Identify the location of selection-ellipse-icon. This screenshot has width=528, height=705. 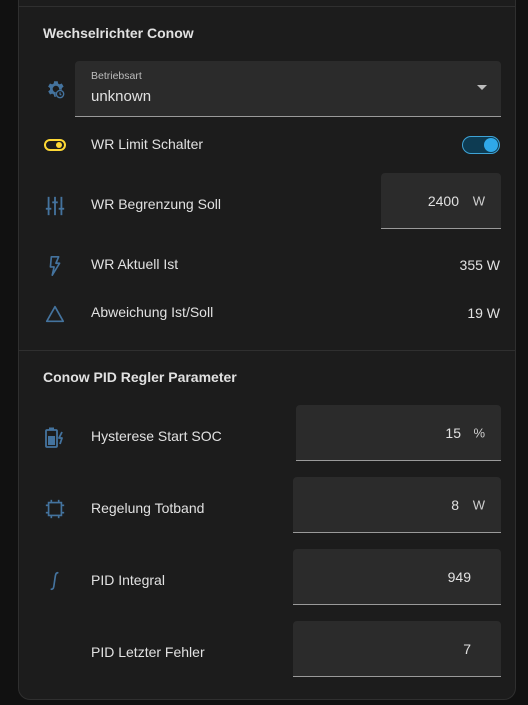
(55, 509).